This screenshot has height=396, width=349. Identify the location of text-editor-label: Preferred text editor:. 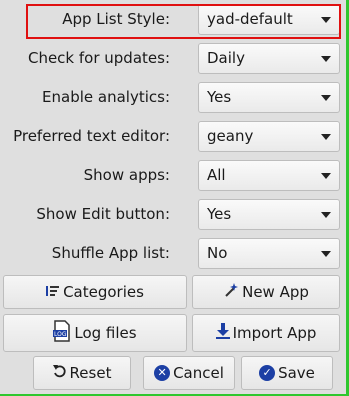
(91, 136).